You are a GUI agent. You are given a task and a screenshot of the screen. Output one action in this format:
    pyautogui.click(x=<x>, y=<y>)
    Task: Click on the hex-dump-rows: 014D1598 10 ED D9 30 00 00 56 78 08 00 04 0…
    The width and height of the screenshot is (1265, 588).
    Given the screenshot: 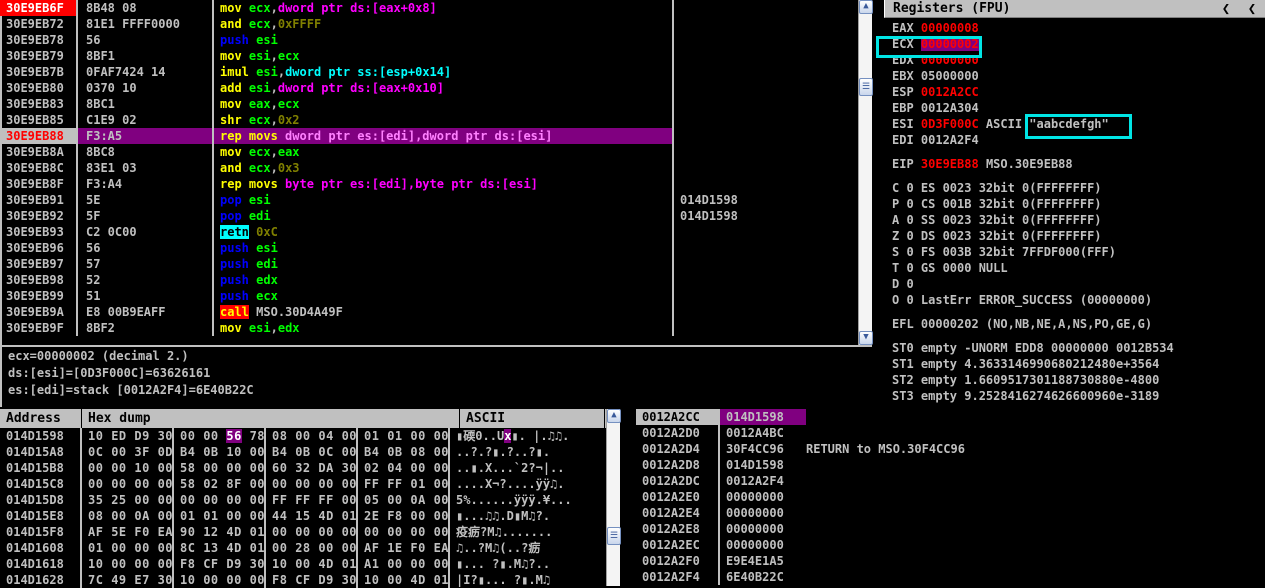 What is the action you would take?
    pyautogui.click(x=310, y=508)
    